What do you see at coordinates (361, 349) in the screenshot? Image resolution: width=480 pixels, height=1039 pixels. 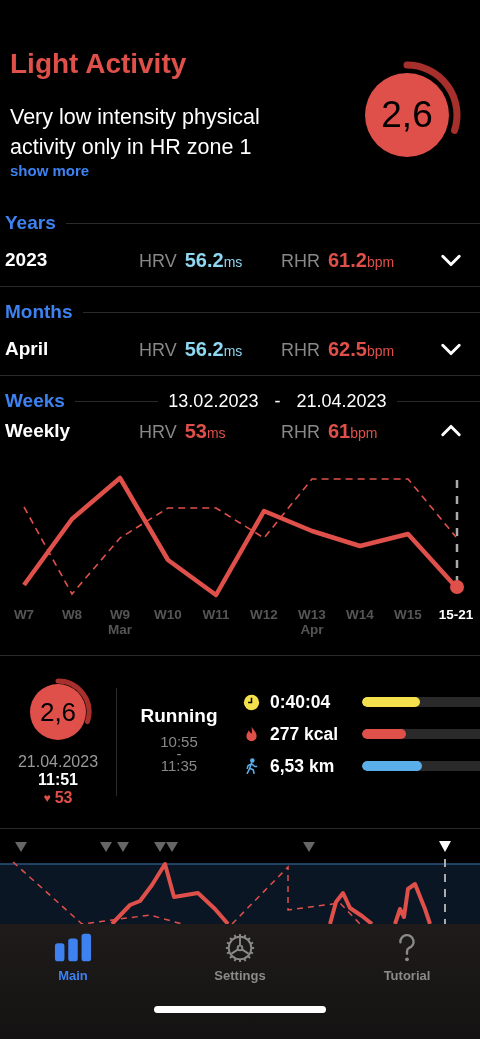 I see `rhr-value: 62.5bpm` at bounding box center [361, 349].